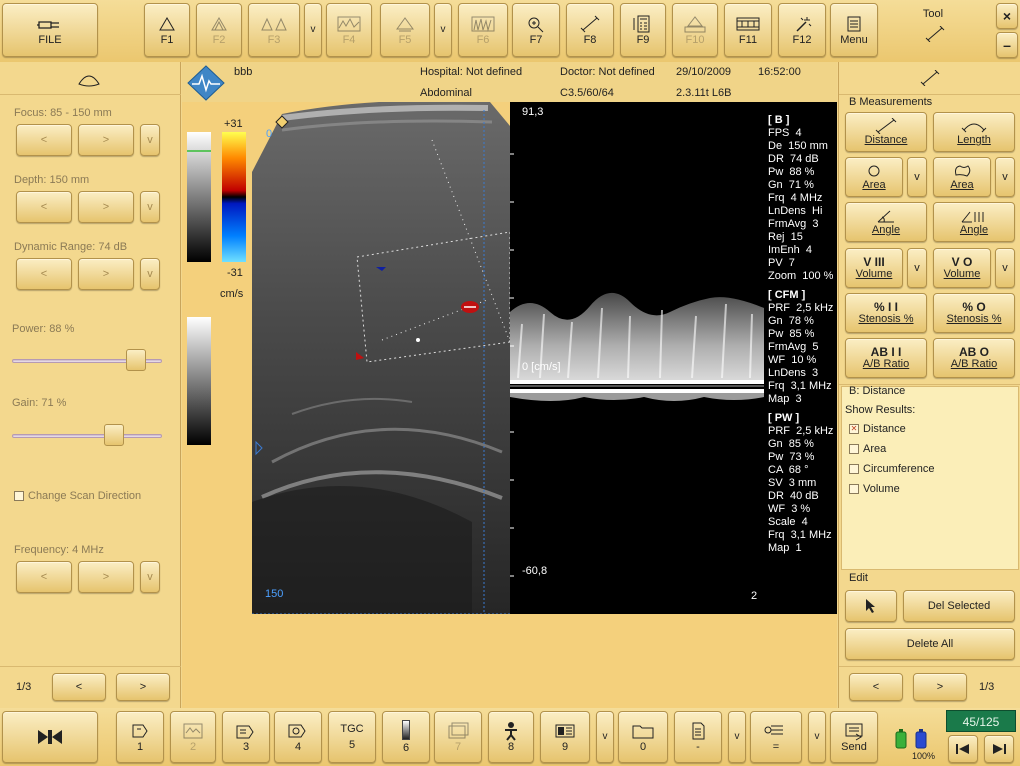  I want to click on key-6-button: 6, so click(406, 737).